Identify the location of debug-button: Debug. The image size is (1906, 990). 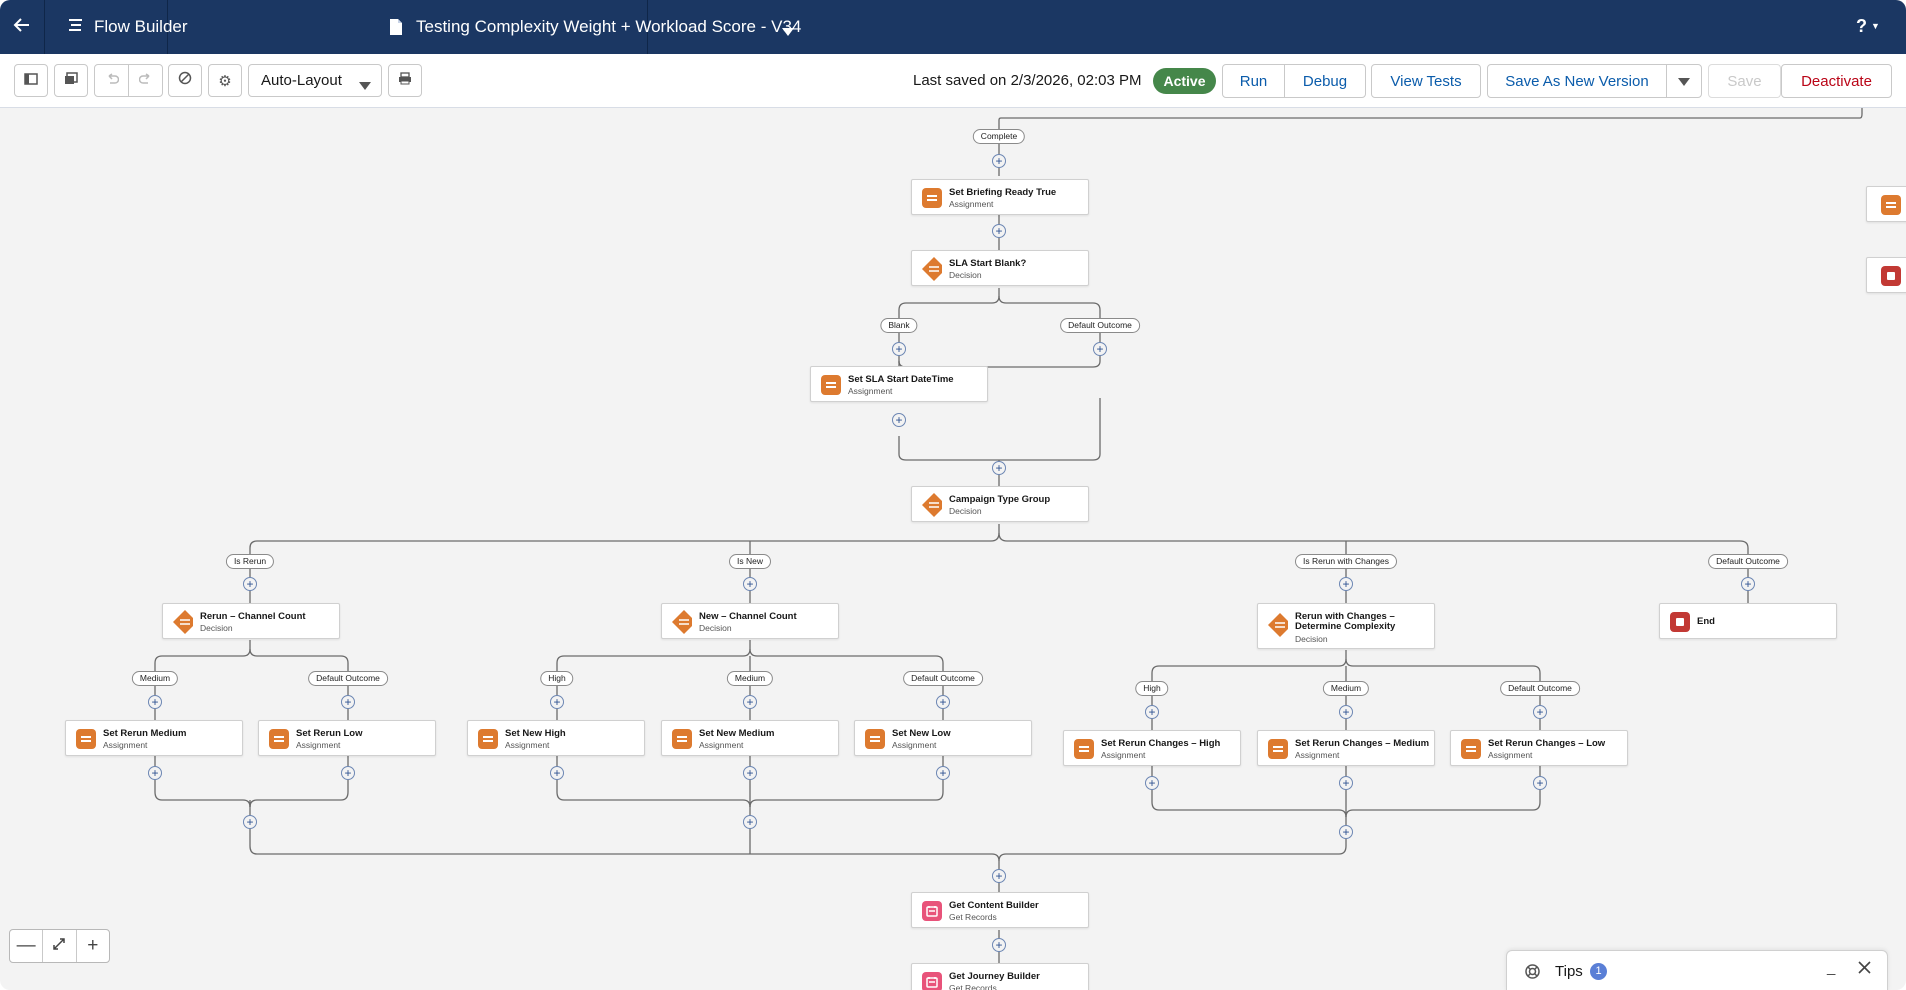
(1325, 81).